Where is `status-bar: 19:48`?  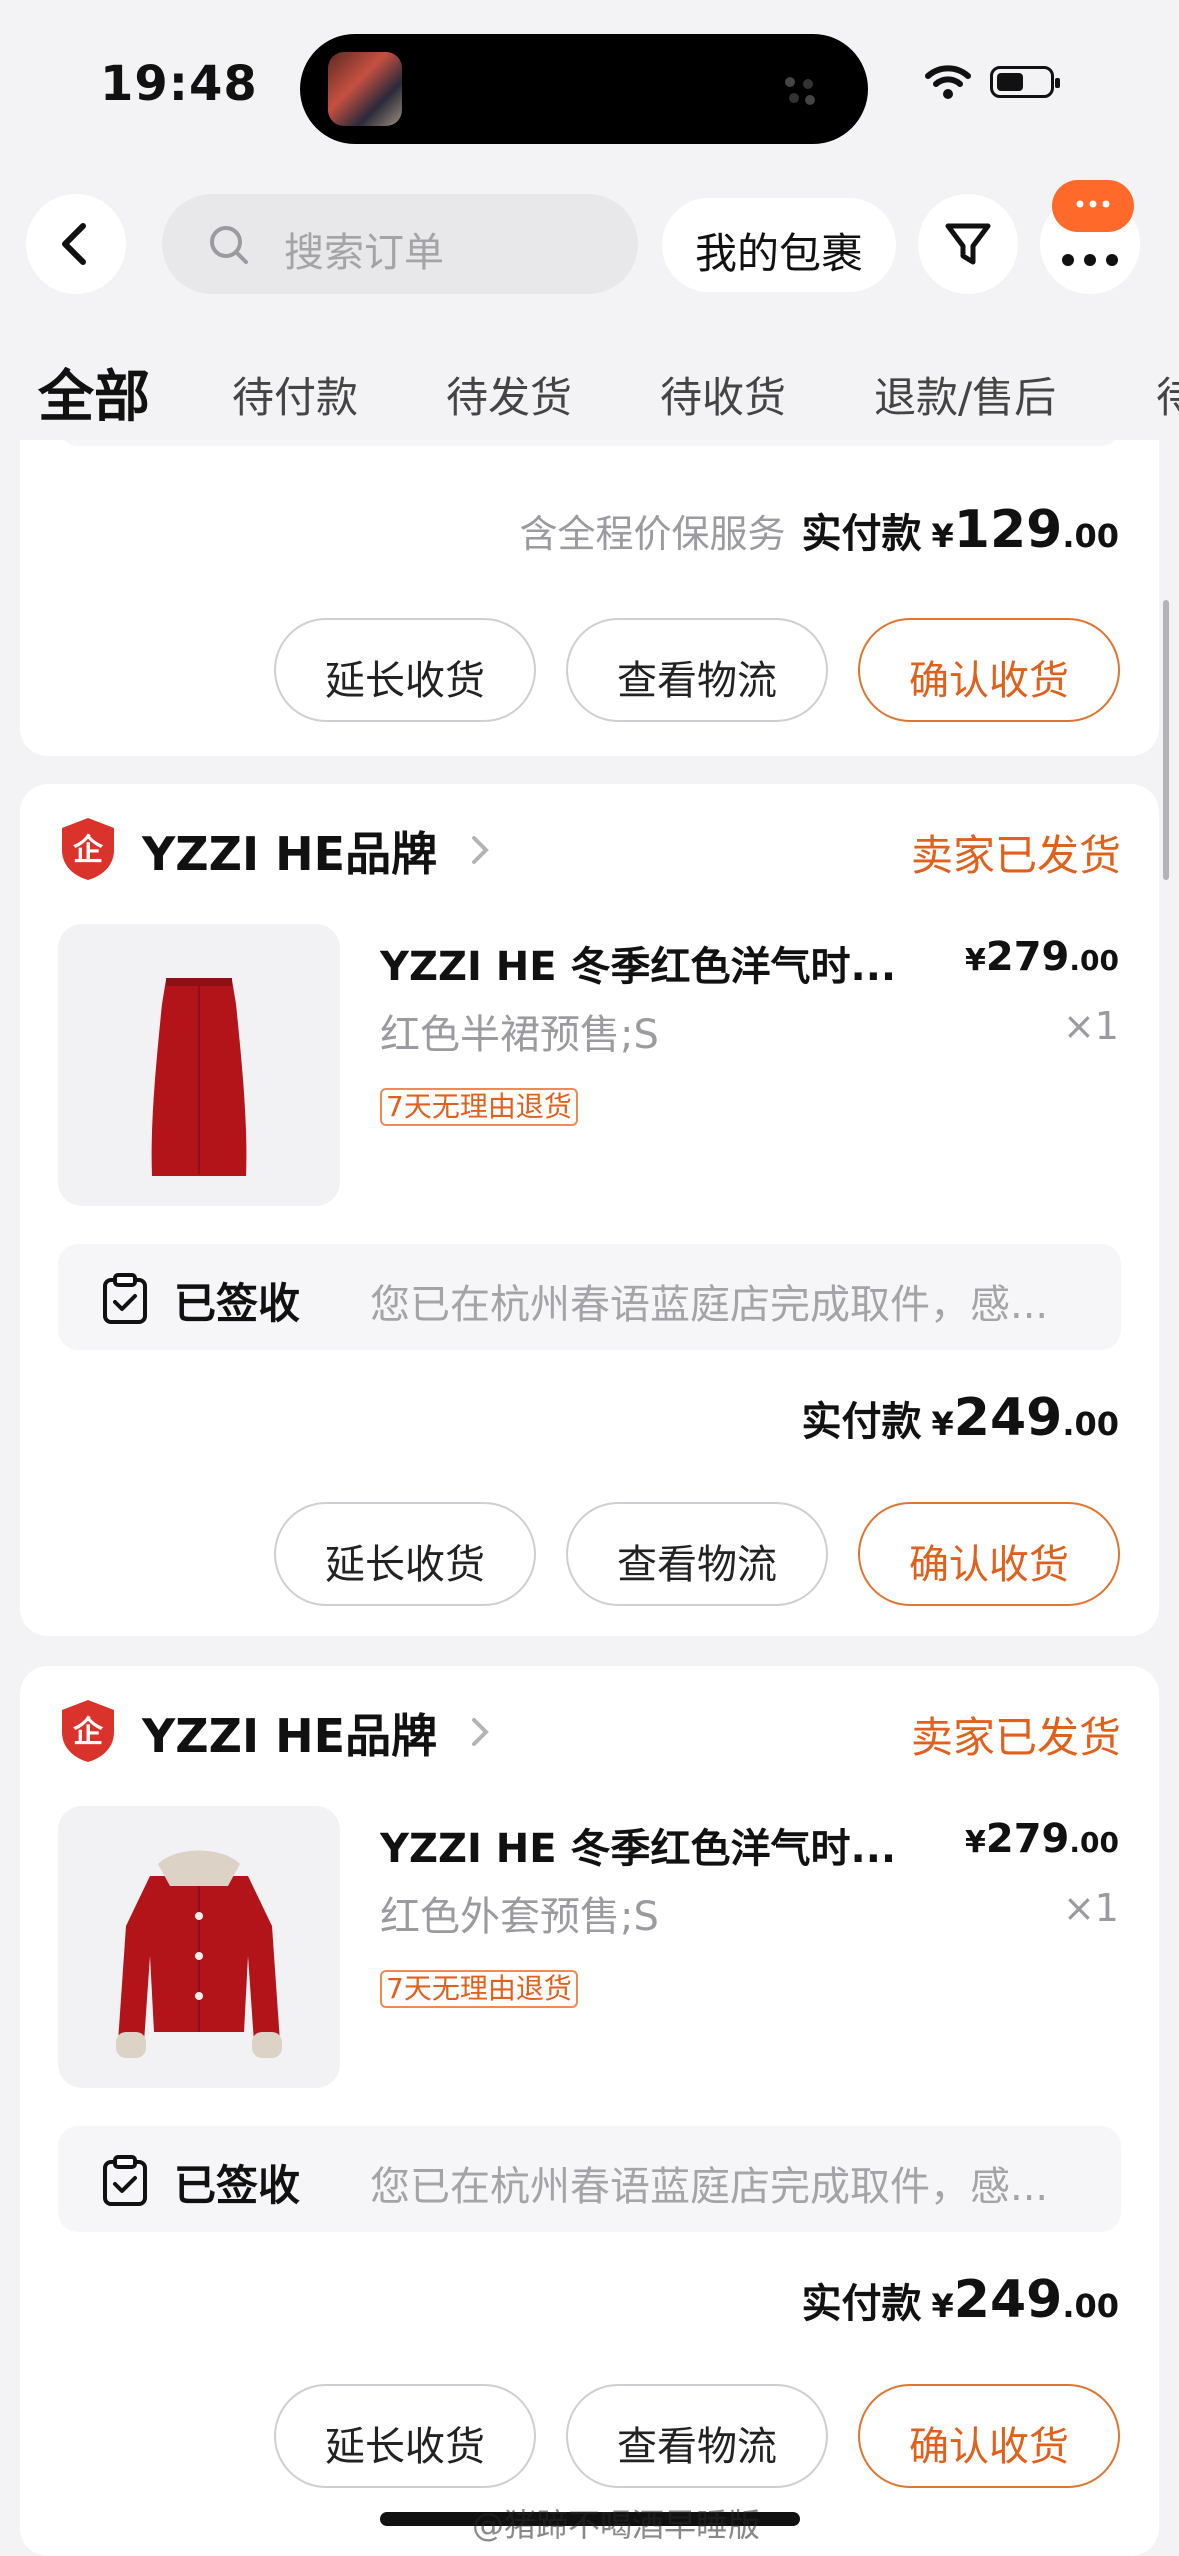 status-bar: 19:48 is located at coordinates (589, 85).